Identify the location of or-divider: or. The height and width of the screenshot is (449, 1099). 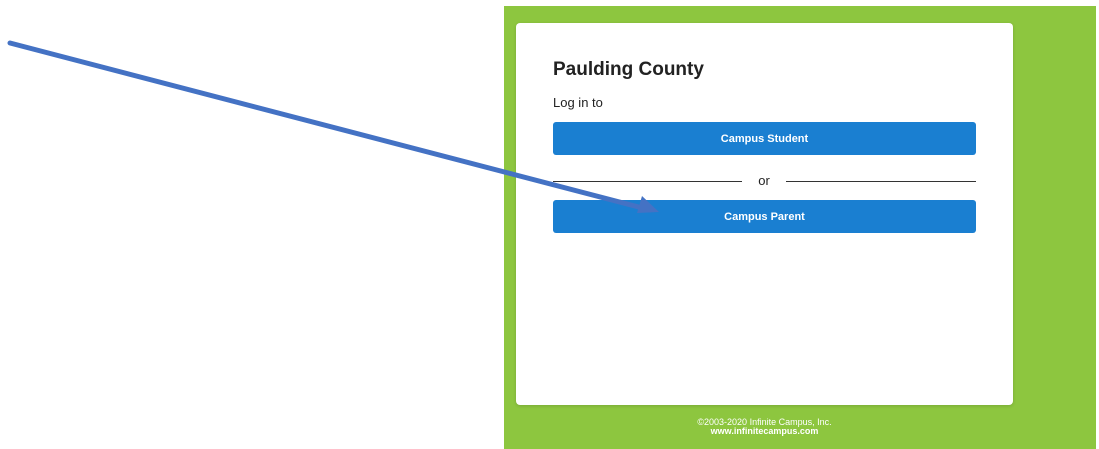
(764, 181).